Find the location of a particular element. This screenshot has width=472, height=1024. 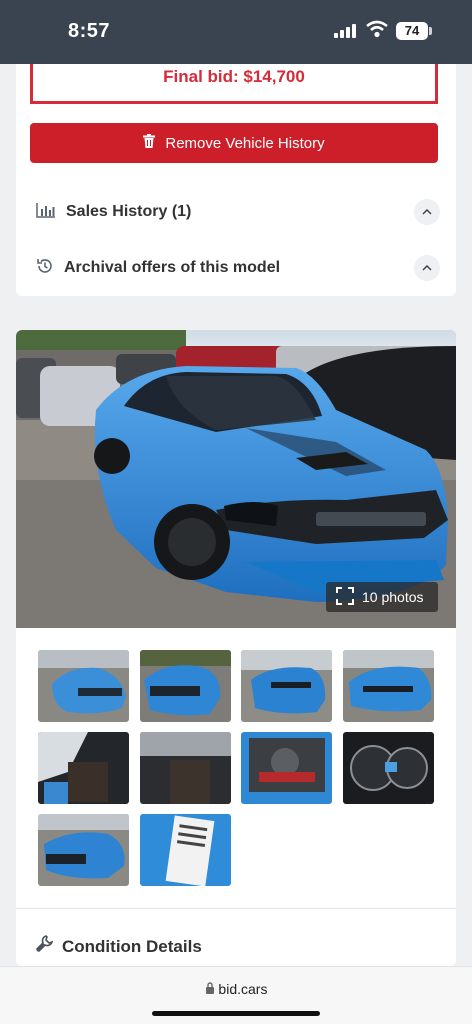

sales-history-accordion: Sales History (1) is located at coordinates (238, 212).